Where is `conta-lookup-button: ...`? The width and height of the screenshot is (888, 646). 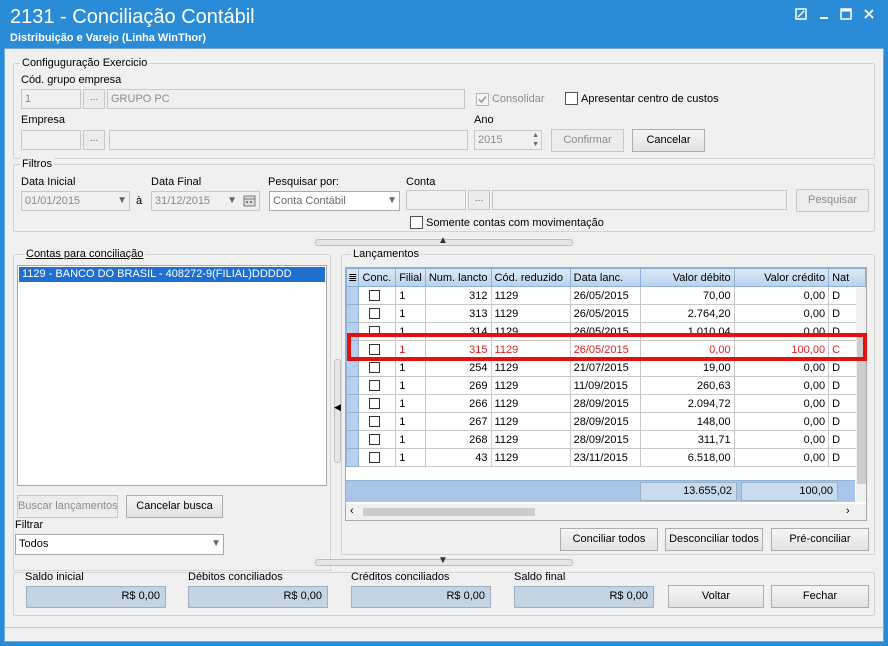
conta-lookup-button: ... is located at coordinates (479, 200).